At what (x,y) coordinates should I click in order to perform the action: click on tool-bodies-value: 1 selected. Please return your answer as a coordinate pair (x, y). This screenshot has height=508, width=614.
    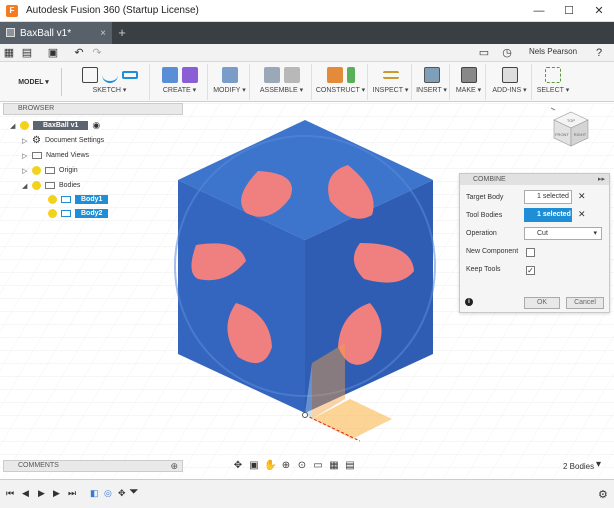
    Looking at the image, I should click on (554, 214).